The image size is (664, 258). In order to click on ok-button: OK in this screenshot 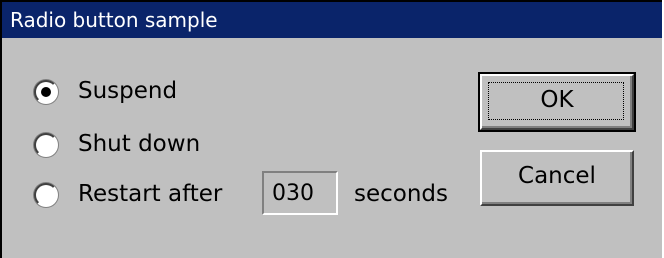, I will do `click(557, 102)`.